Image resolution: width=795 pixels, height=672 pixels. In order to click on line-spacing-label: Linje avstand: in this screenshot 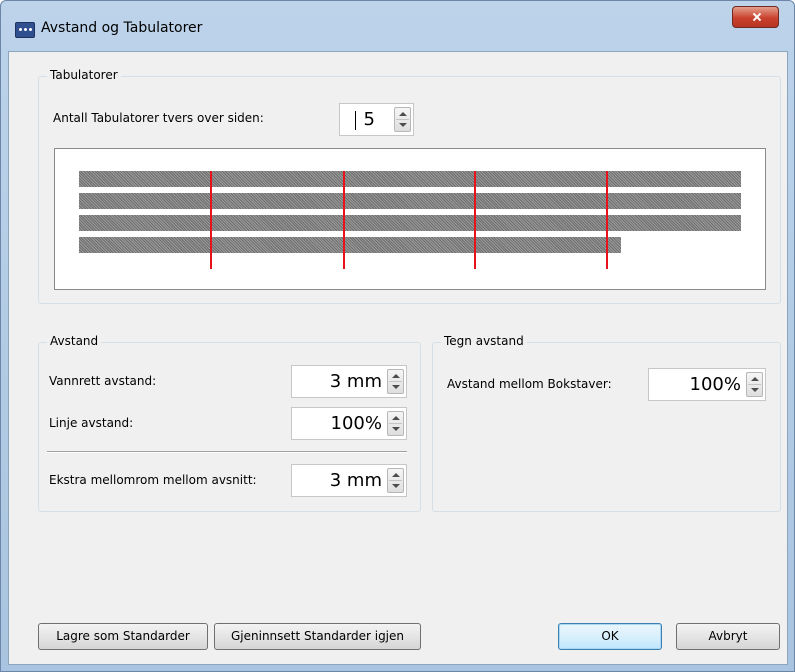, I will do `click(91, 423)`.